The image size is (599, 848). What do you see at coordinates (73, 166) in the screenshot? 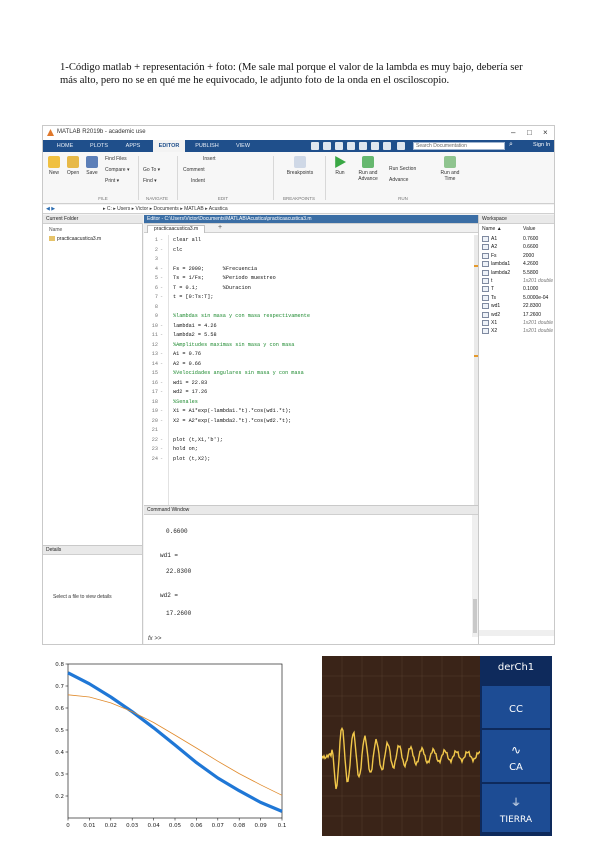
I see `open-button: Open` at bounding box center [73, 166].